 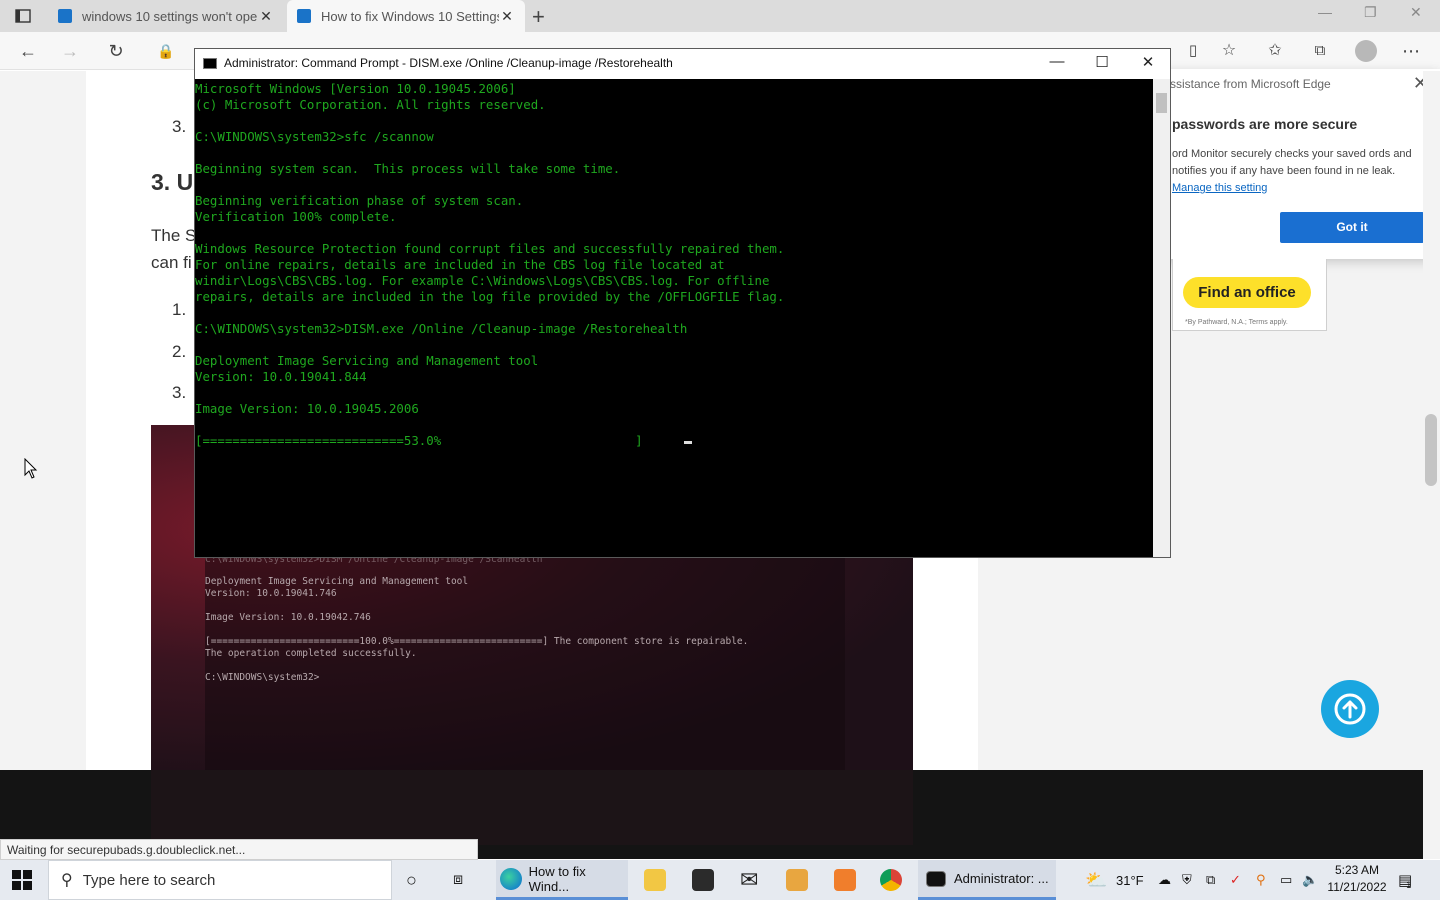 What do you see at coordinates (31, 468) in the screenshot?
I see `mouse-pointer-icon` at bounding box center [31, 468].